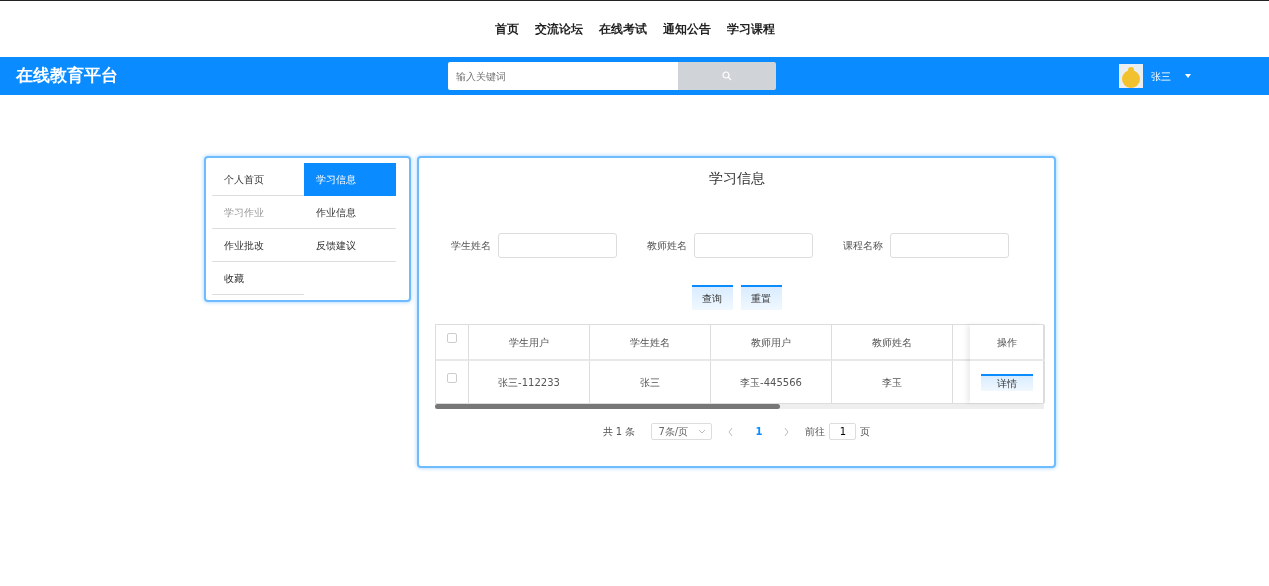  Describe the element at coordinates (815, 432) in the screenshot. I see `goto-label: 前往` at that location.